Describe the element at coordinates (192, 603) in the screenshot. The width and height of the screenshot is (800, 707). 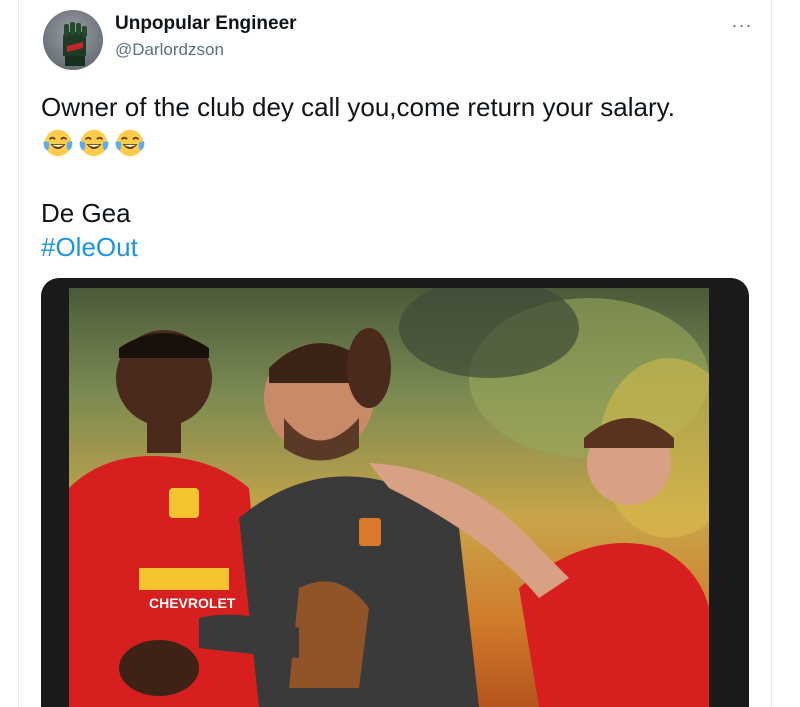
I see `sponsor-text: CHEVROLET` at that location.